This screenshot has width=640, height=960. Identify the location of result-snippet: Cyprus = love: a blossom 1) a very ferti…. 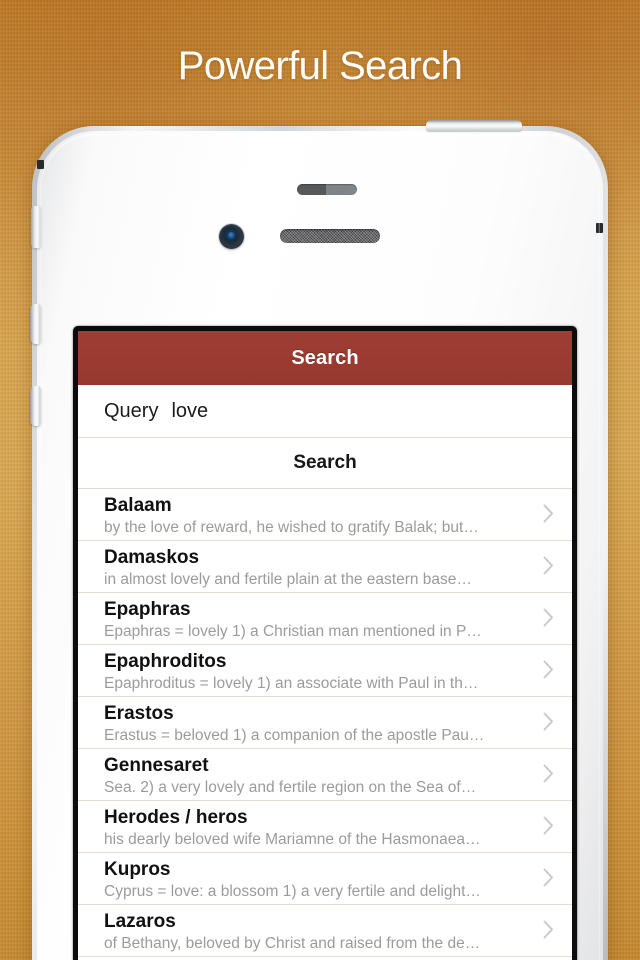
(292, 891).